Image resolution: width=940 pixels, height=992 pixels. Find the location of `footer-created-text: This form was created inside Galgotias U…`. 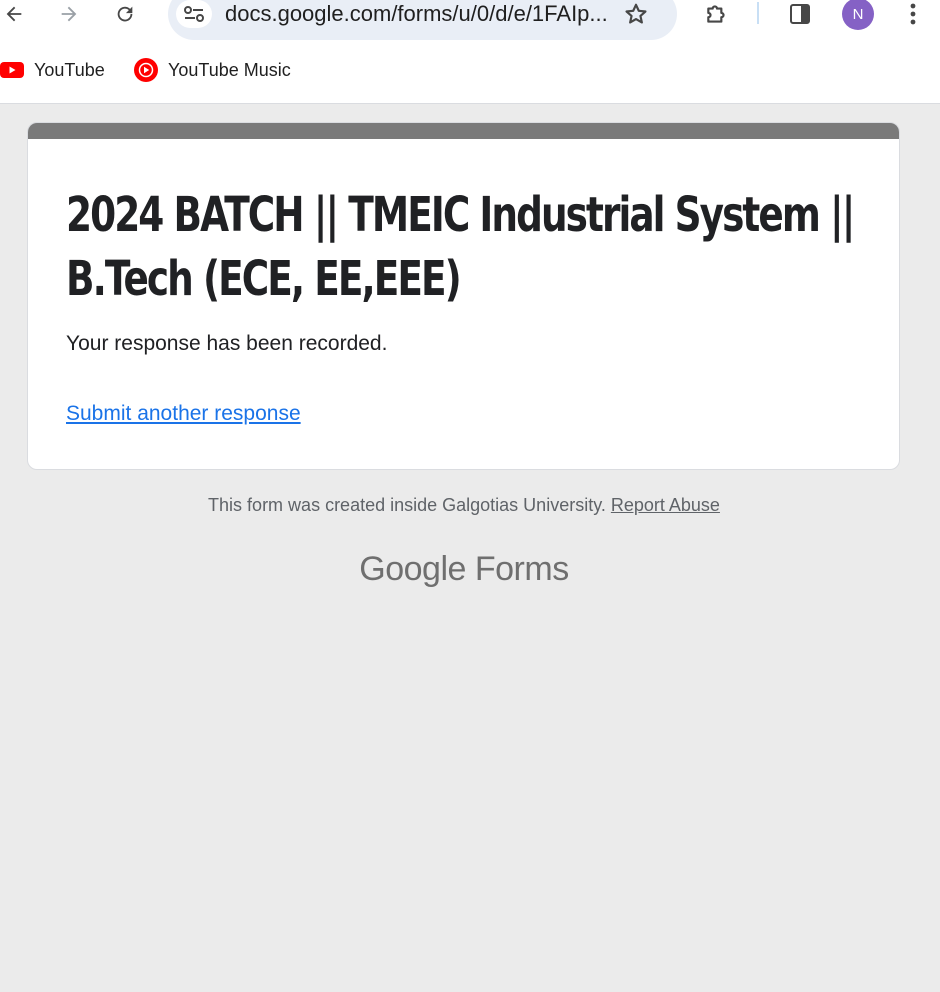

footer-created-text: This form was created inside Galgotias U… is located at coordinates (407, 505).